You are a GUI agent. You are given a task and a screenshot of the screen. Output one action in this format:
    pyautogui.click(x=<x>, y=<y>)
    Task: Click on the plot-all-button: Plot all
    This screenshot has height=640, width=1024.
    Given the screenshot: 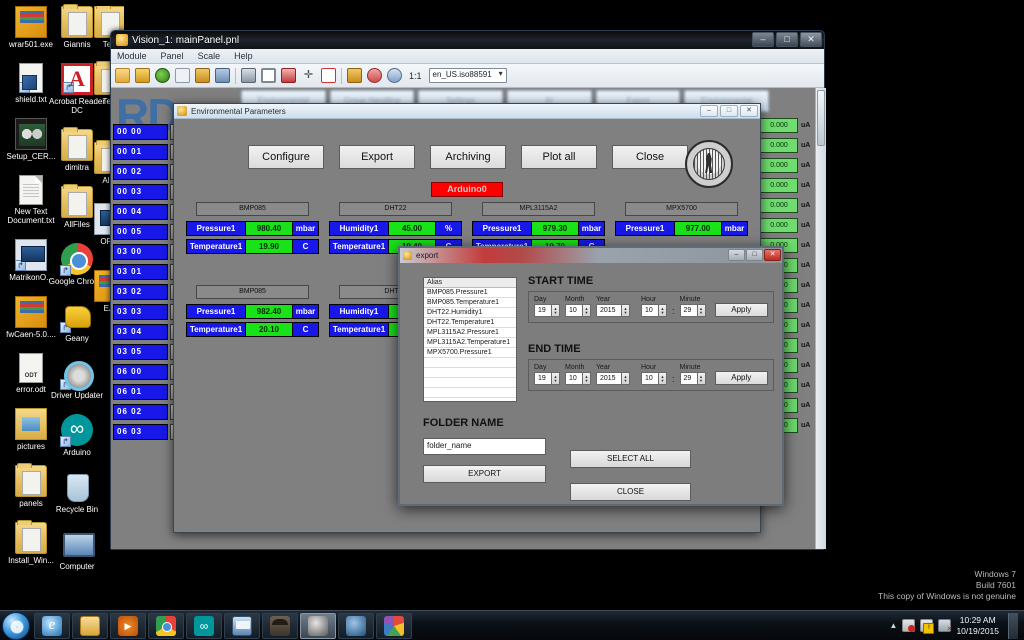 What is the action you would take?
    pyautogui.click(x=559, y=157)
    